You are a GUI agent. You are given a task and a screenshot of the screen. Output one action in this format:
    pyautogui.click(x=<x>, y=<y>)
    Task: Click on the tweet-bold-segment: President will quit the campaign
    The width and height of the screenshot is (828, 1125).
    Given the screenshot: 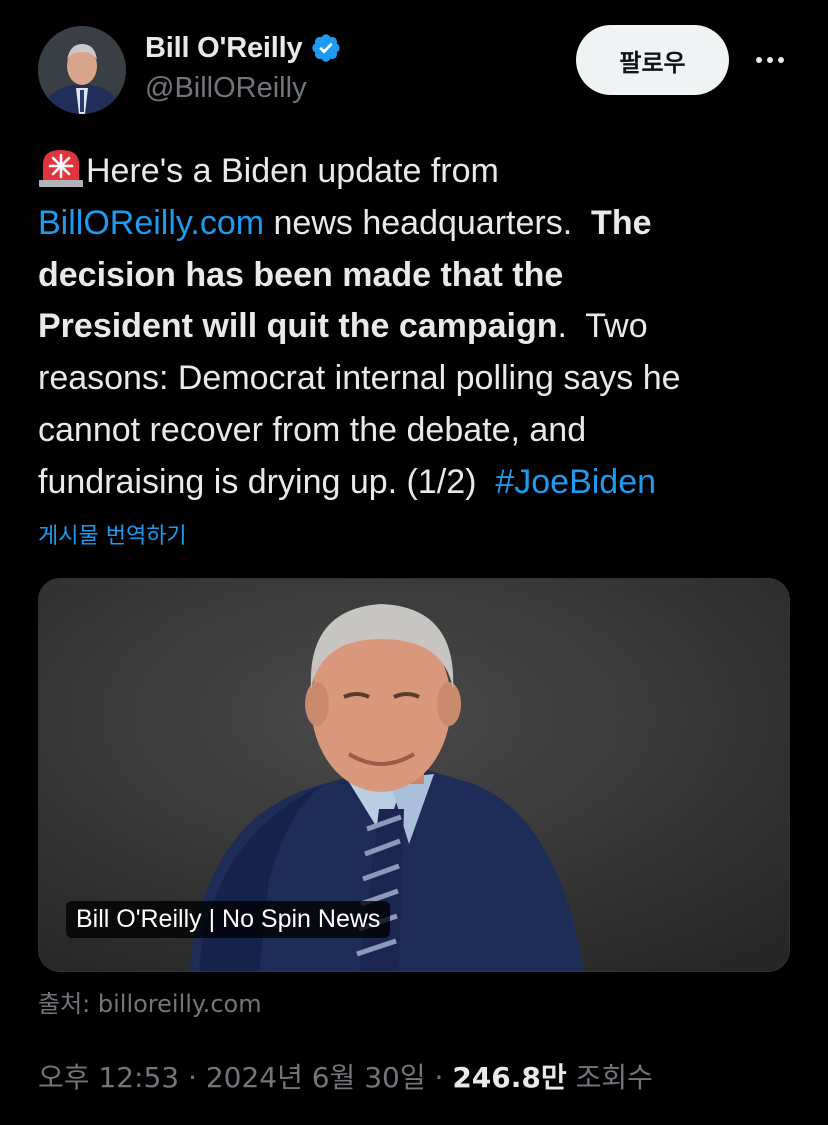 What is the action you would take?
    pyautogui.click(x=298, y=326)
    